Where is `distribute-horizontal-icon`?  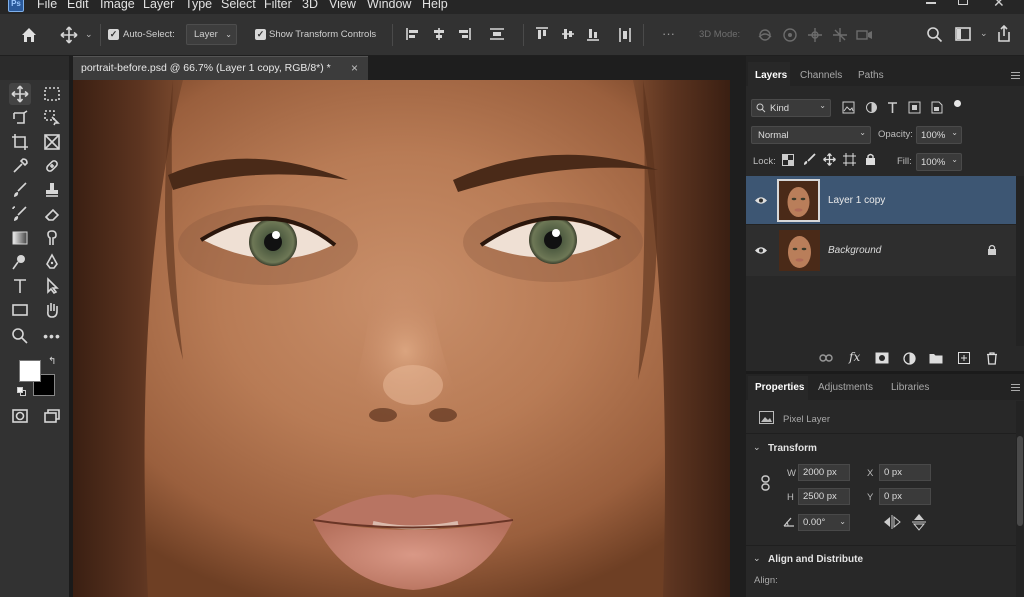 distribute-horizontal-icon is located at coordinates (625, 35).